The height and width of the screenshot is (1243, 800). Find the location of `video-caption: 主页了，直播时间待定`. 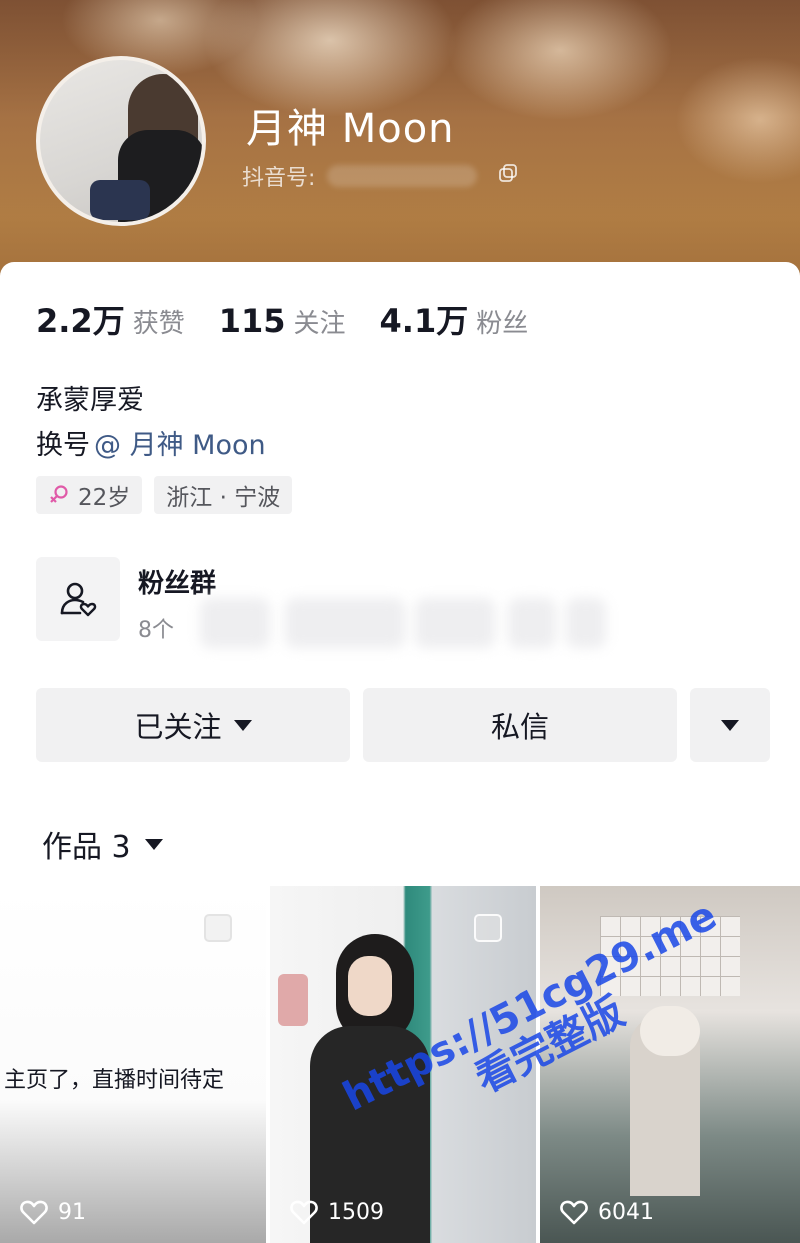

video-caption: 主页了，直播时间待定 is located at coordinates (114, 1080).